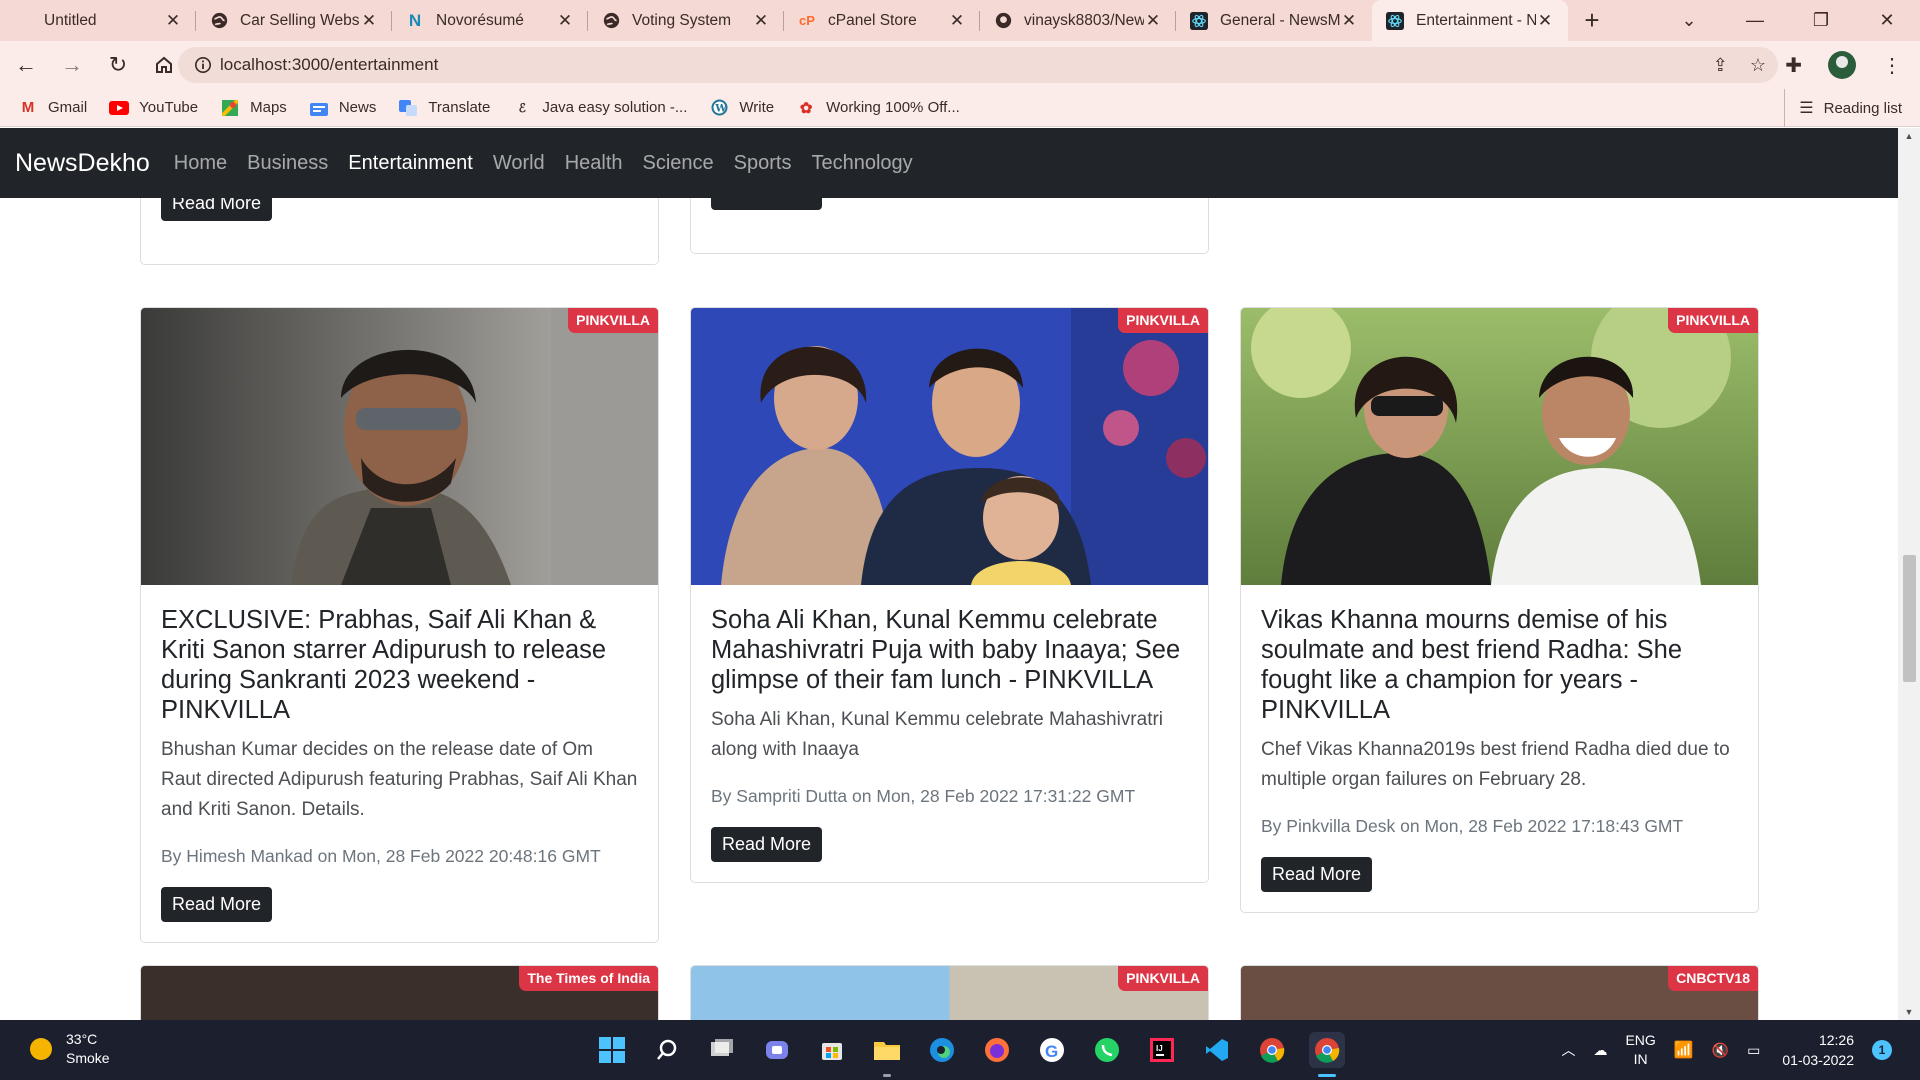 The height and width of the screenshot is (1080, 1920). Describe the element at coordinates (1568, 1050) in the screenshot. I see `chevron-up-icon: ︿` at that location.